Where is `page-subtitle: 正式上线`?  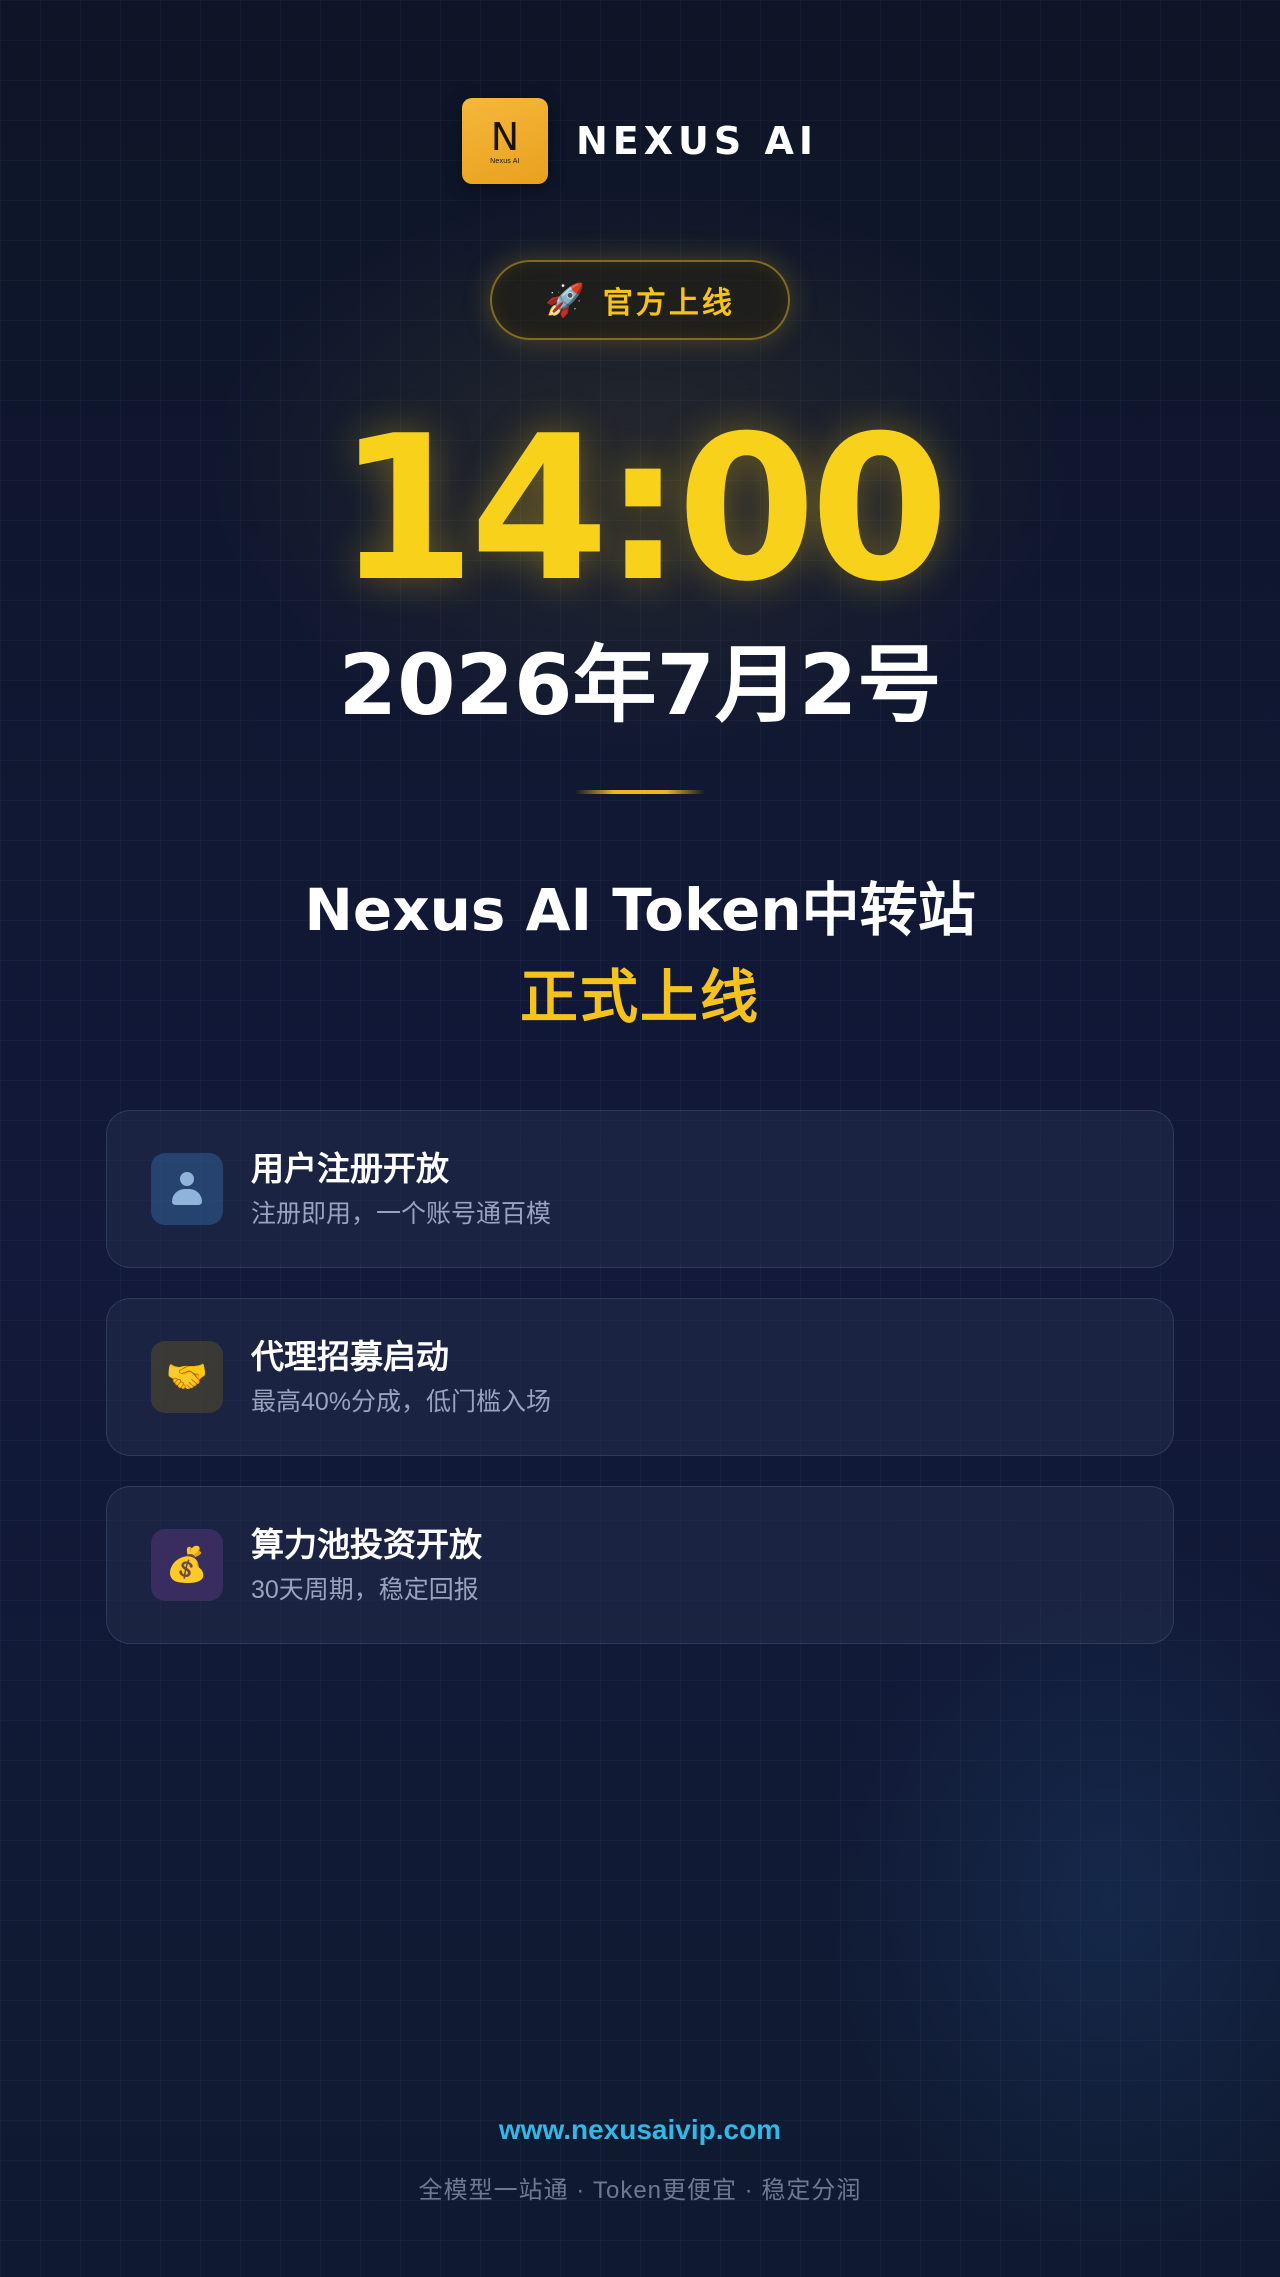 page-subtitle: 正式上线 is located at coordinates (639, 997).